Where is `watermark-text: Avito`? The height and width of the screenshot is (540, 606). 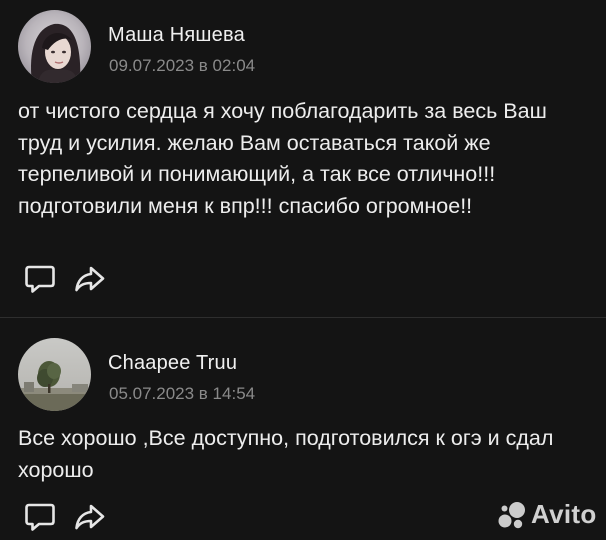
watermark-text: Avito is located at coordinates (564, 514).